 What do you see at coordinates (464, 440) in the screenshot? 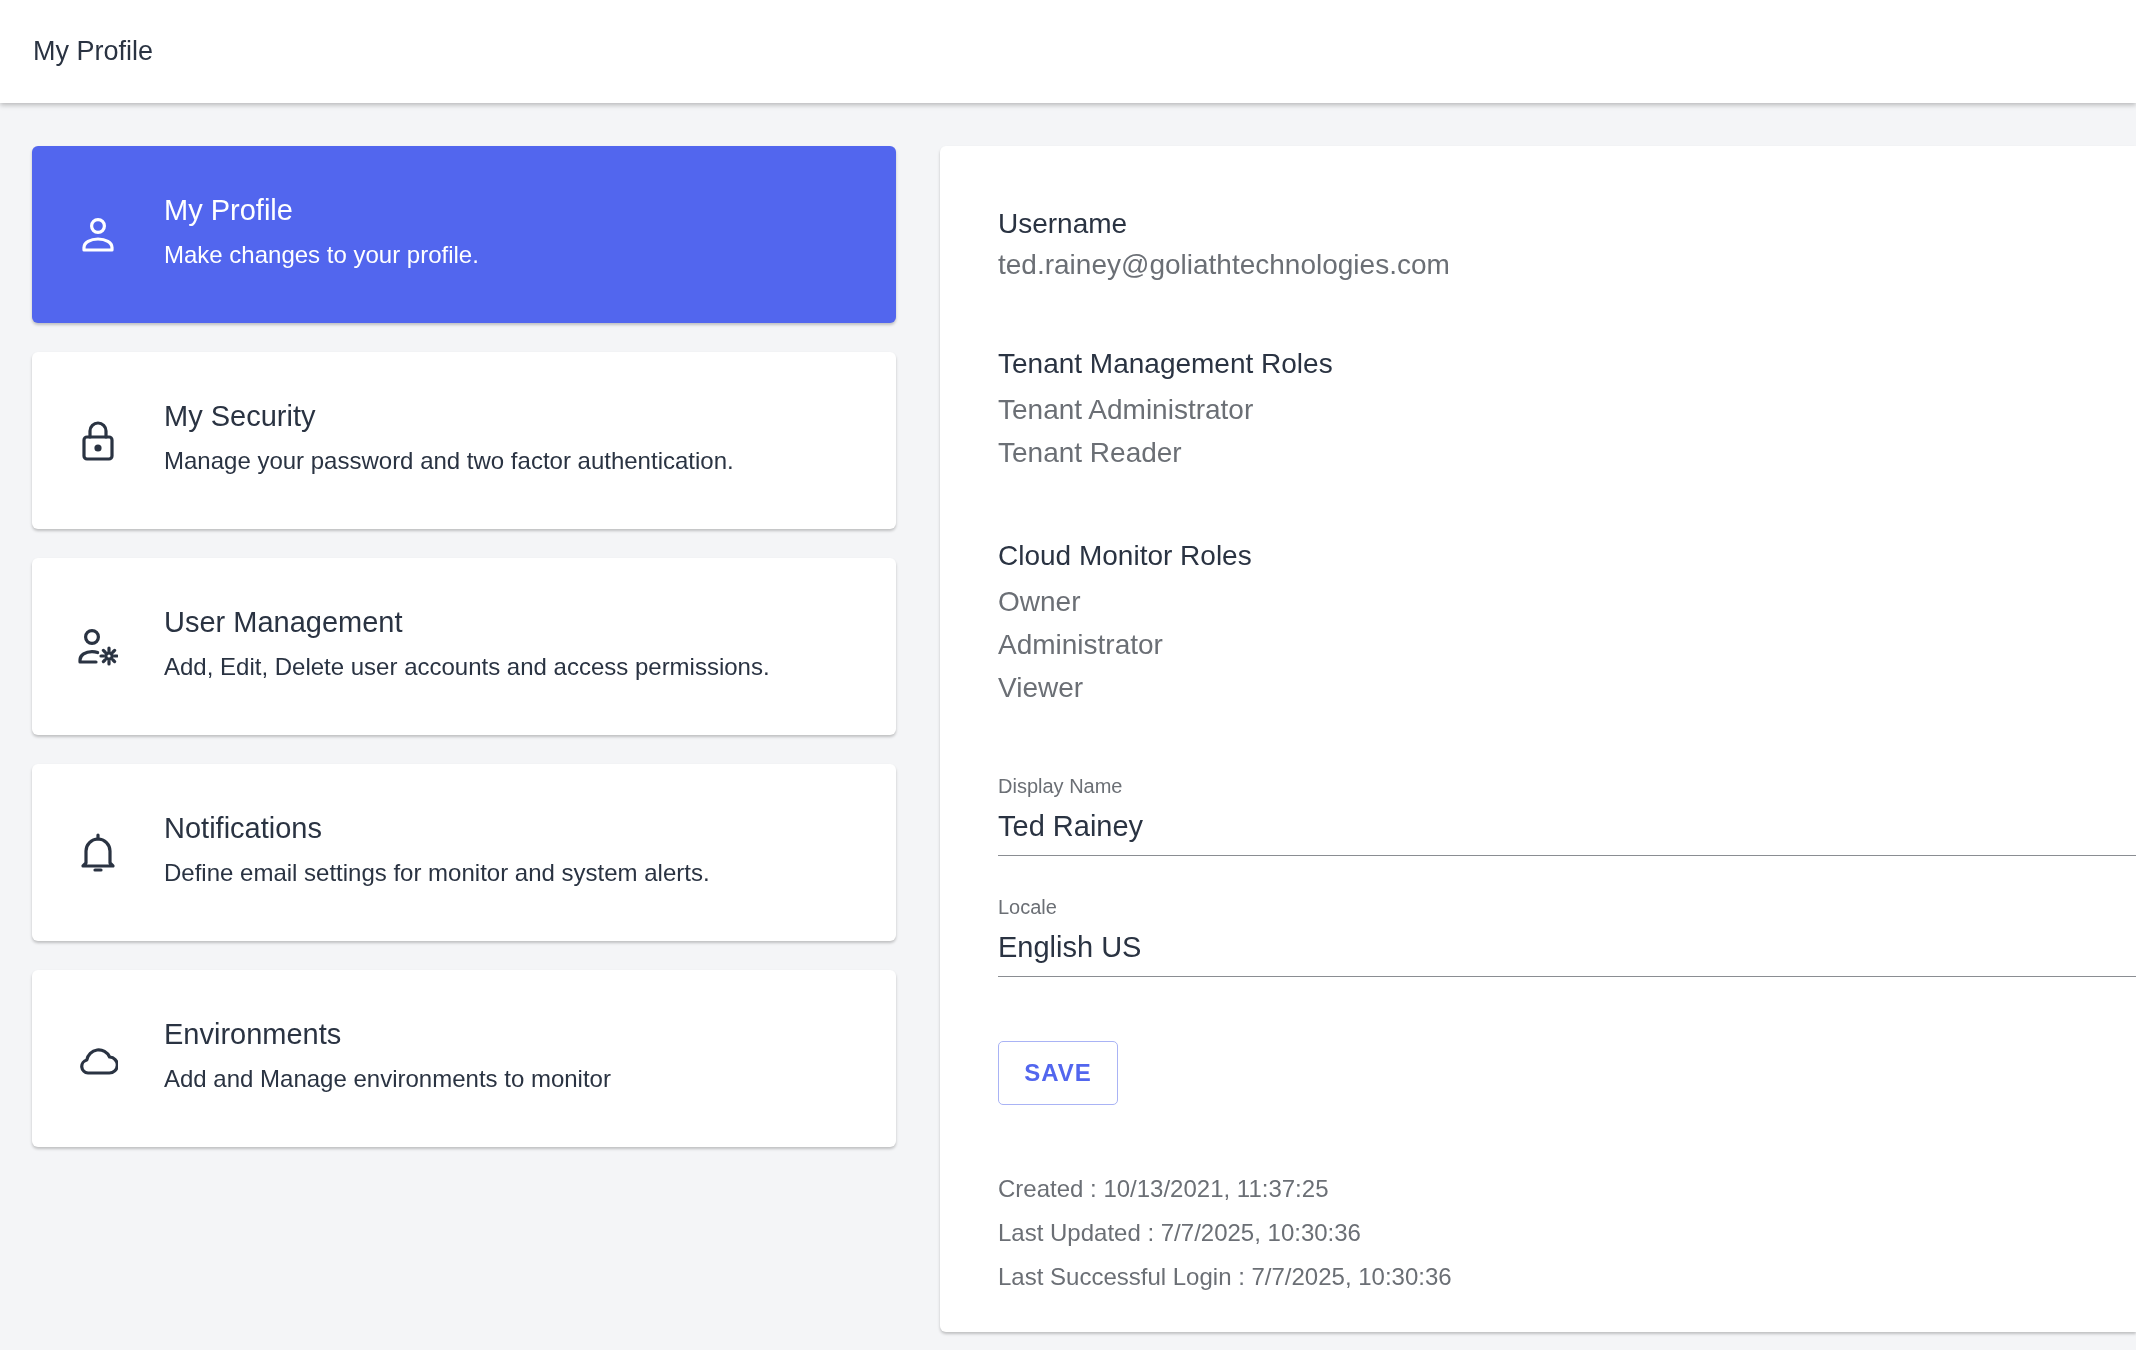
I see `menu-card: My Security Manage your password and two factor authentication.` at bounding box center [464, 440].